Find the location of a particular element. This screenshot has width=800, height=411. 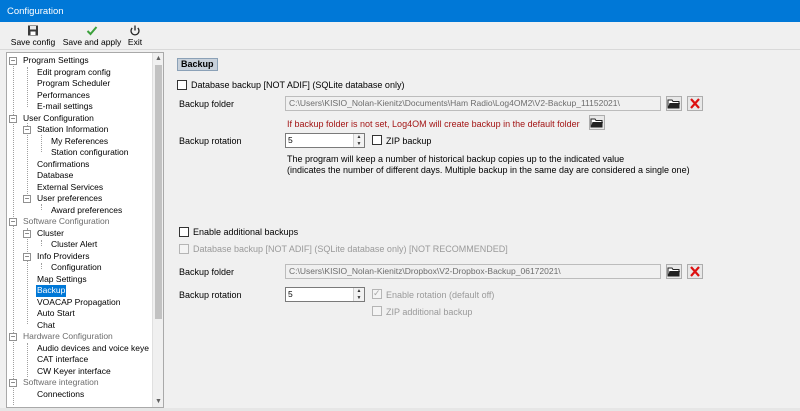

save-and-apply-button: Save and apply is located at coordinates (92, 37).